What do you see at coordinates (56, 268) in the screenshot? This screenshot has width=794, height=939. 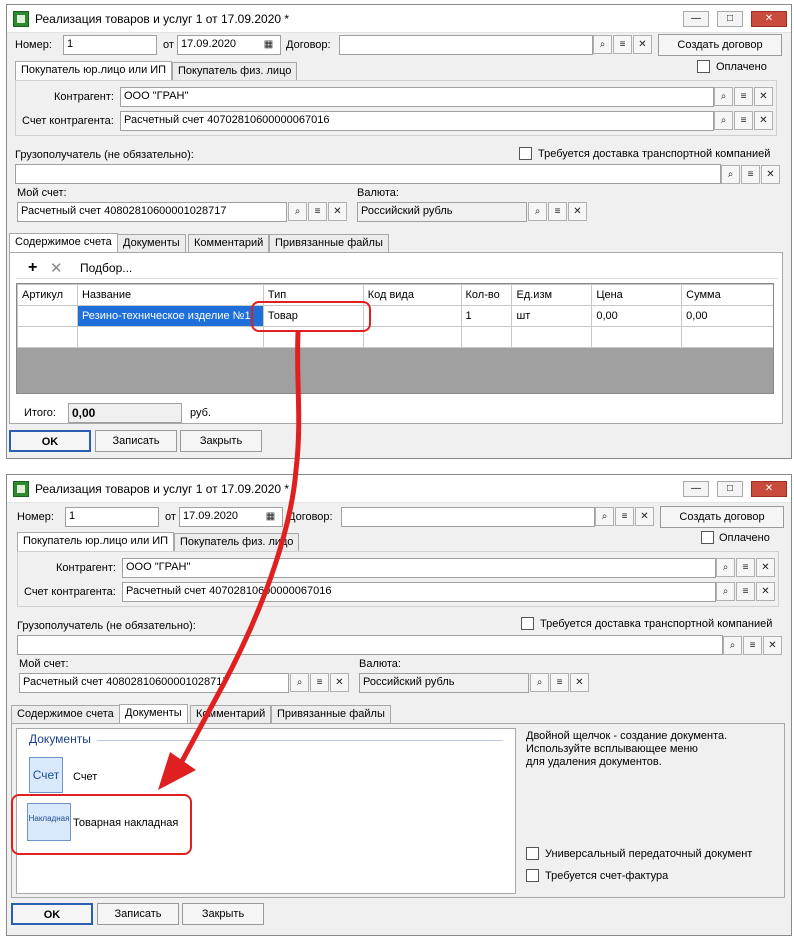 I see `delete-icon: ✕` at bounding box center [56, 268].